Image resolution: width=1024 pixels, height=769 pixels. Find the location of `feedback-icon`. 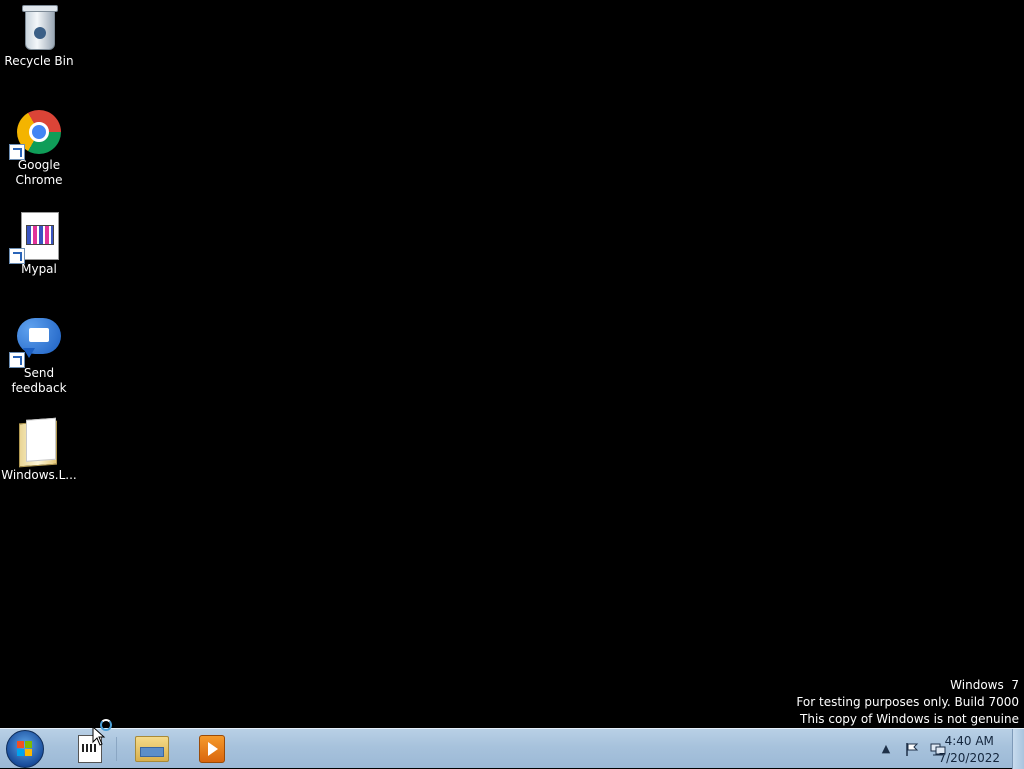

feedback-icon is located at coordinates (36, 342).